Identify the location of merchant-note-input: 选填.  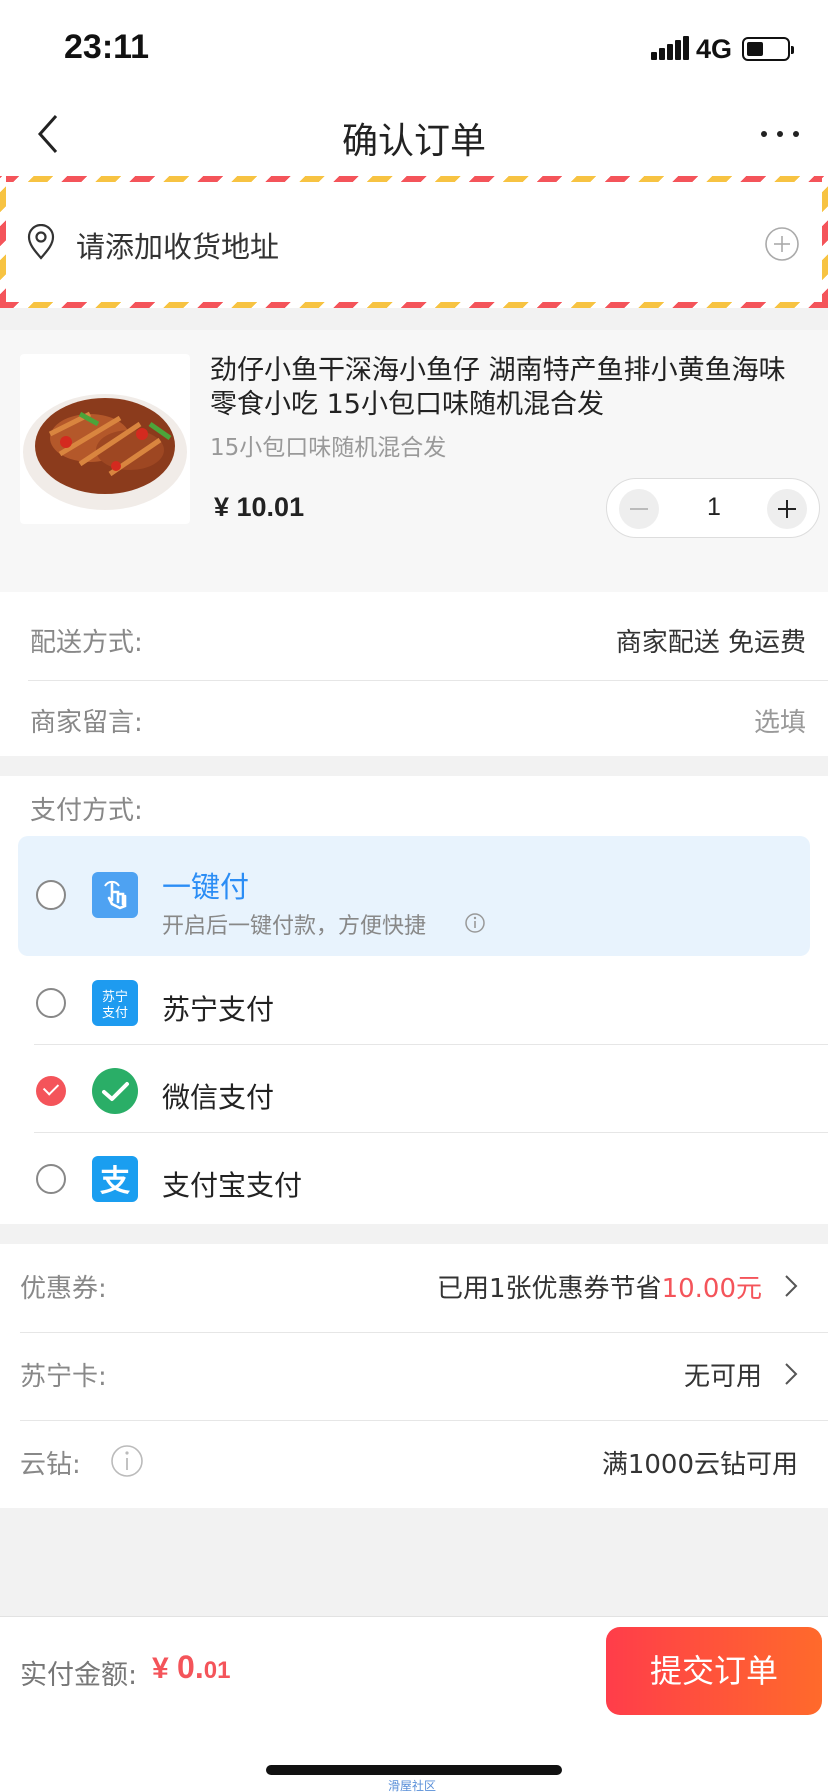
(780, 720).